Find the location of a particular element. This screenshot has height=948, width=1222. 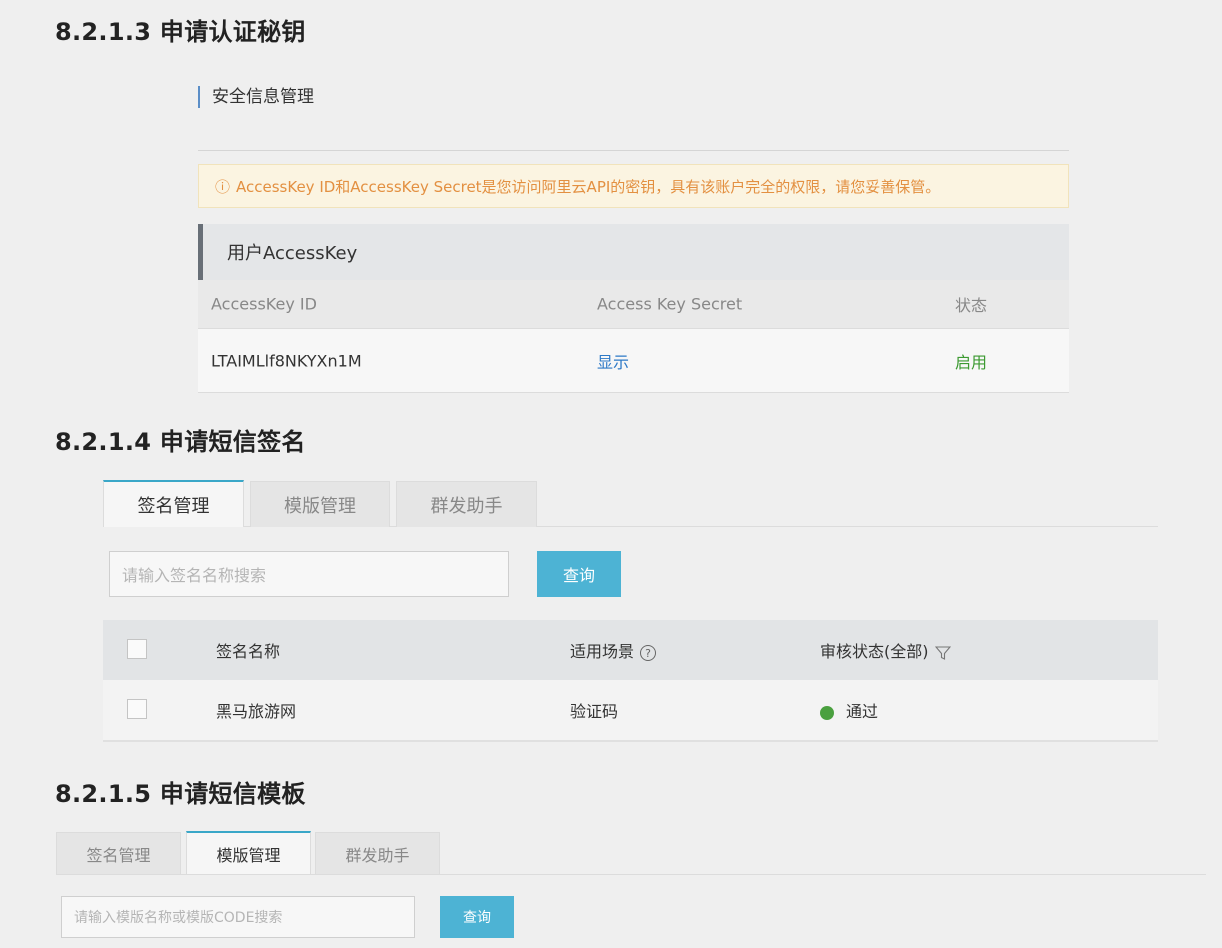

row-checkbox is located at coordinates (137, 709).